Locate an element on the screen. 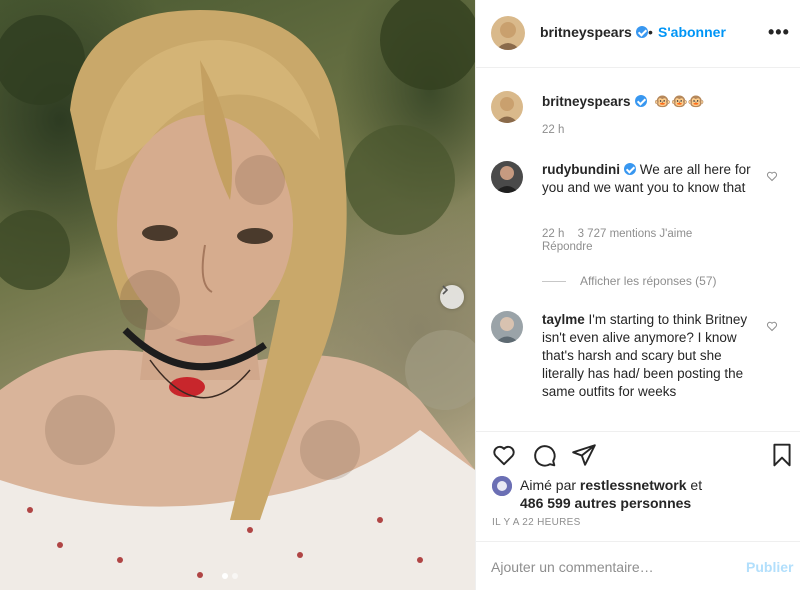 The width and height of the screenshot is (800, 590). reply-button: Répondre is located at coordinates (567, 247).